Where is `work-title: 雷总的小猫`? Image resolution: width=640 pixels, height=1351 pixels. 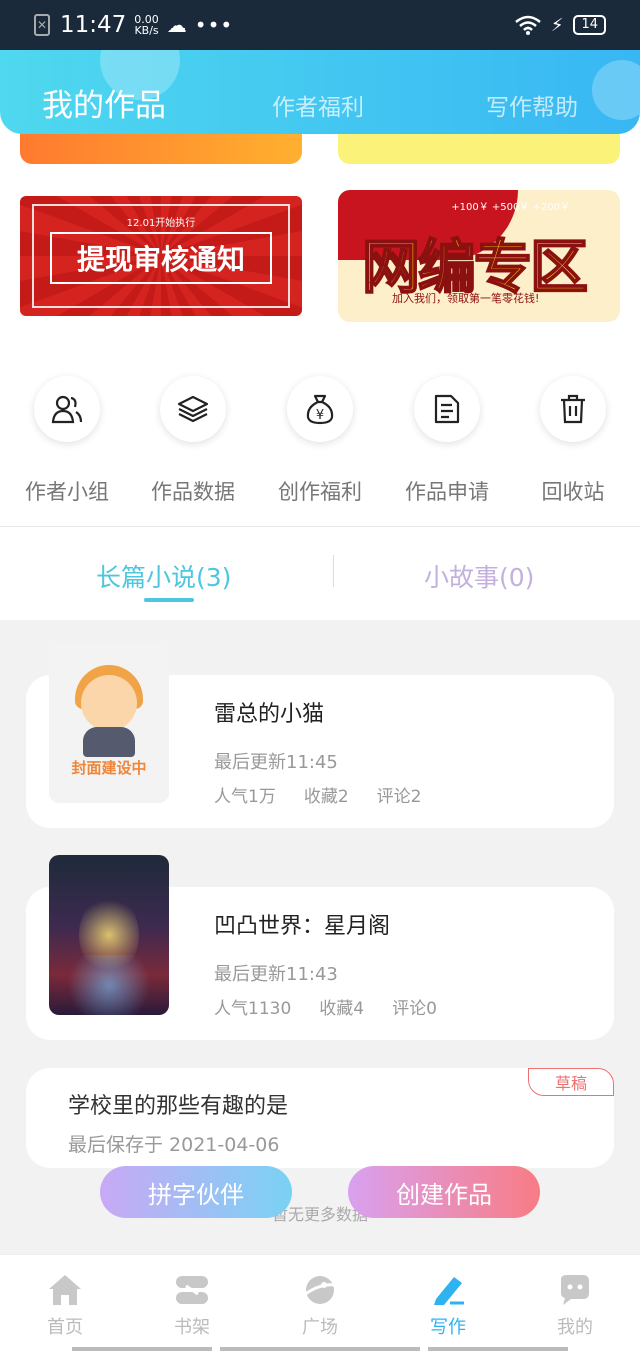
work-title: 雷总的小猫 is located at coordinates (269, 714).